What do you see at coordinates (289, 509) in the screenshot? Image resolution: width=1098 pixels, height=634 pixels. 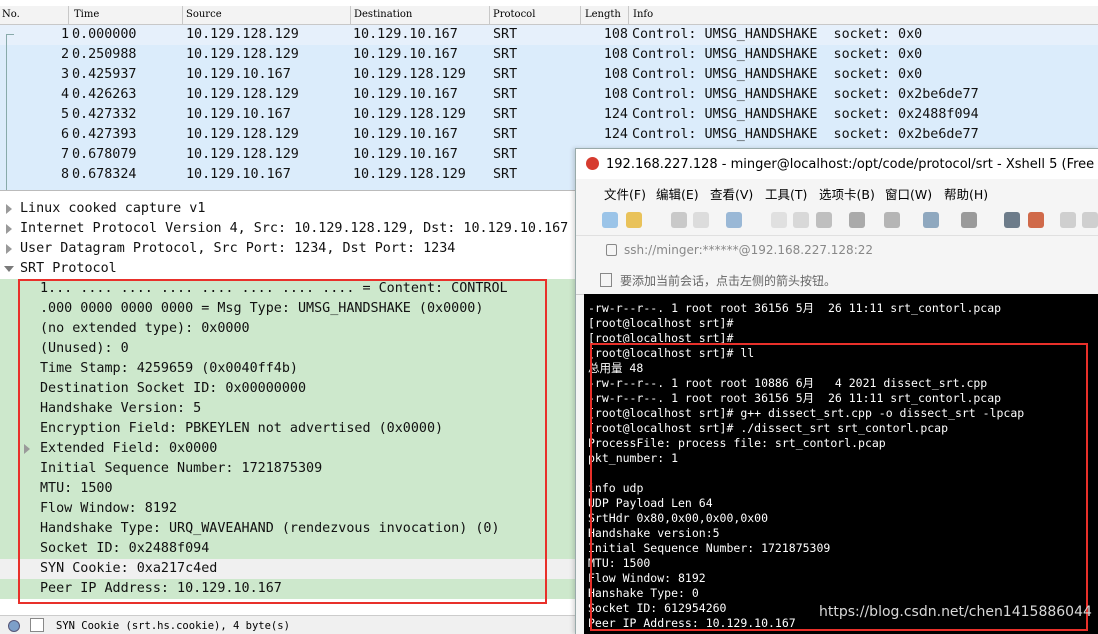 I see `srt-field: Flow Window: 8192` at bounding box center [289, 509].